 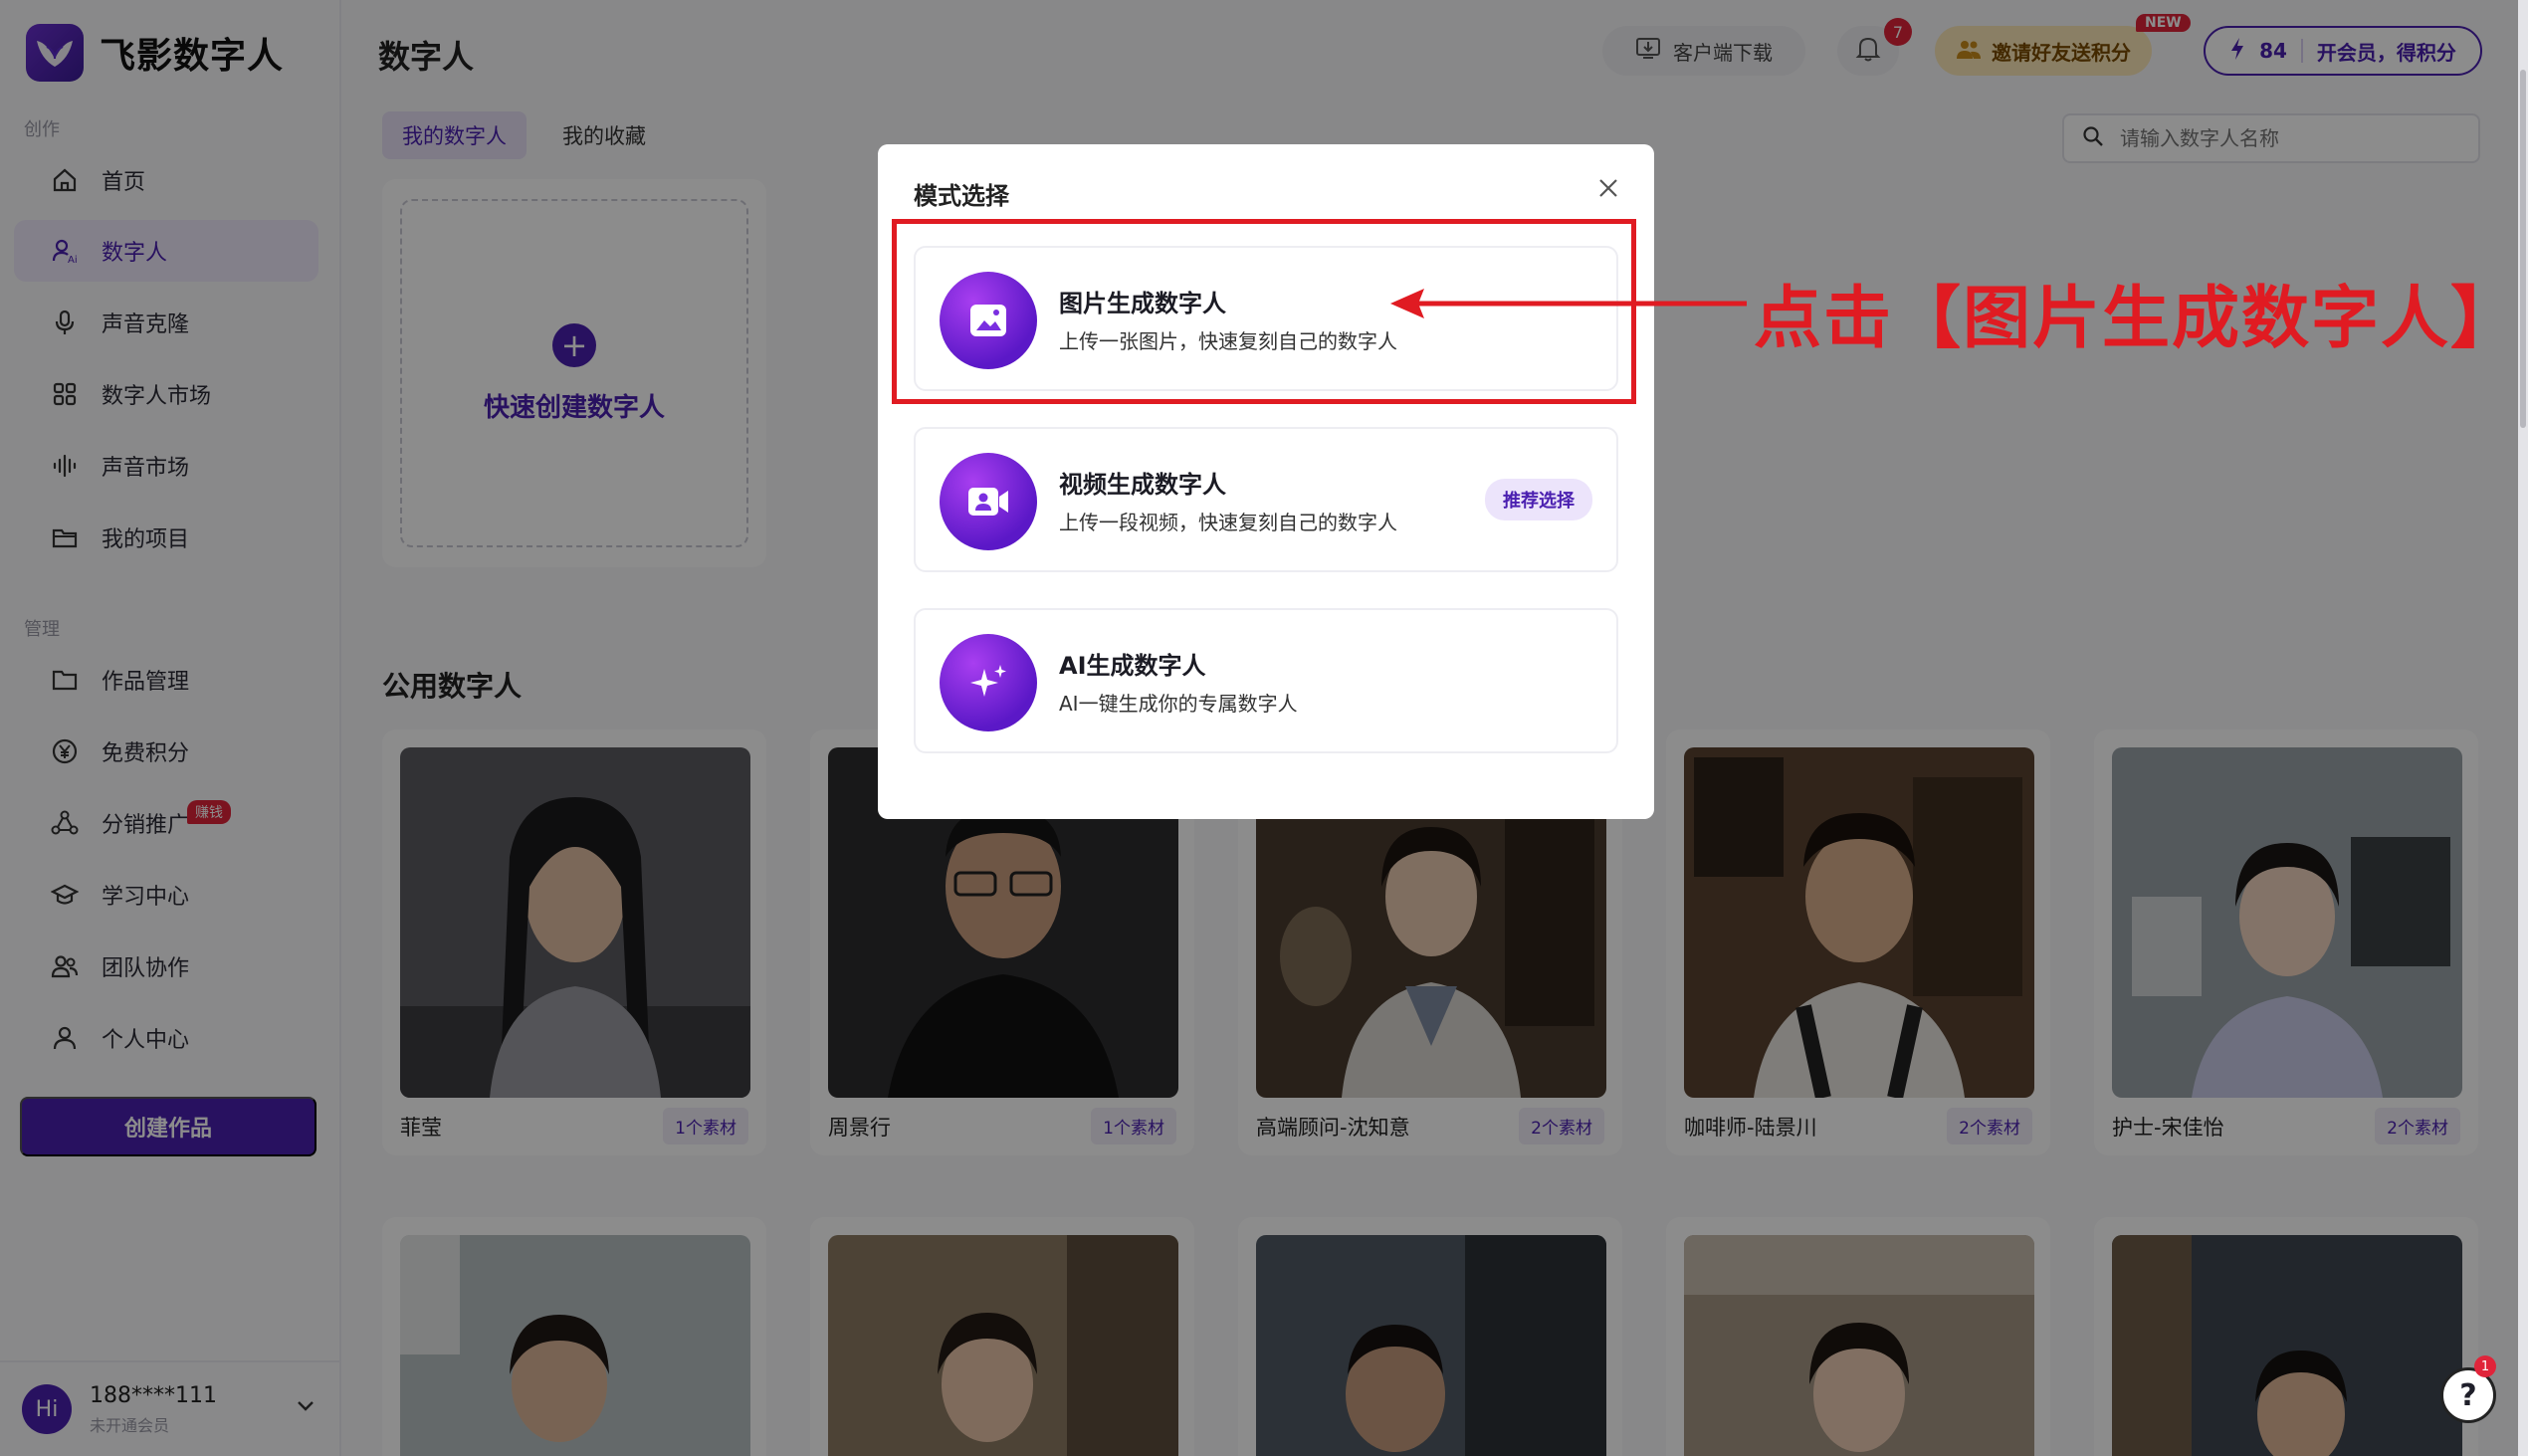 What do you see at coordinates (2137, 319) in the screenshot?
I see `annotation-text: 点击【图片生成数字人】` at bounding box center [2137, 319].